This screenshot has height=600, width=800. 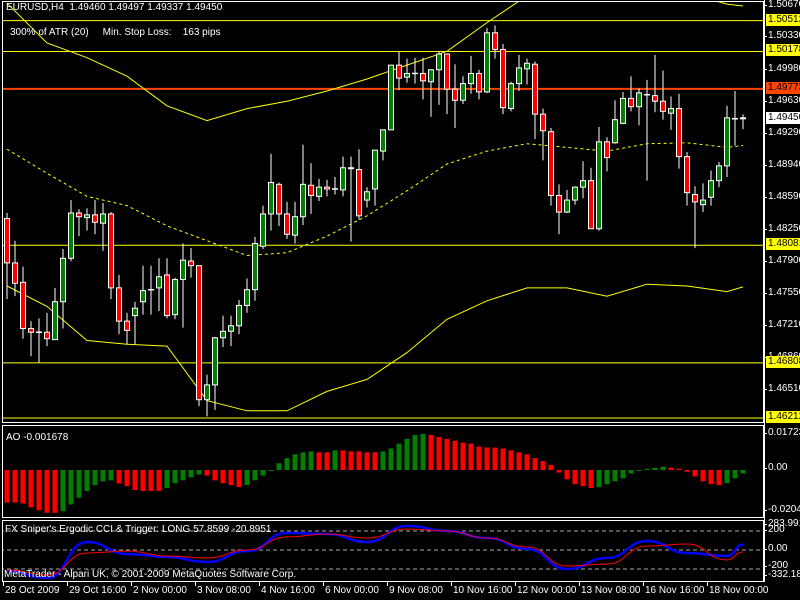 What do you see at coordinates (784, 509) in the screenshot?
I see `ao-tick-label: -0.02049` at bounding box center [784, 509].